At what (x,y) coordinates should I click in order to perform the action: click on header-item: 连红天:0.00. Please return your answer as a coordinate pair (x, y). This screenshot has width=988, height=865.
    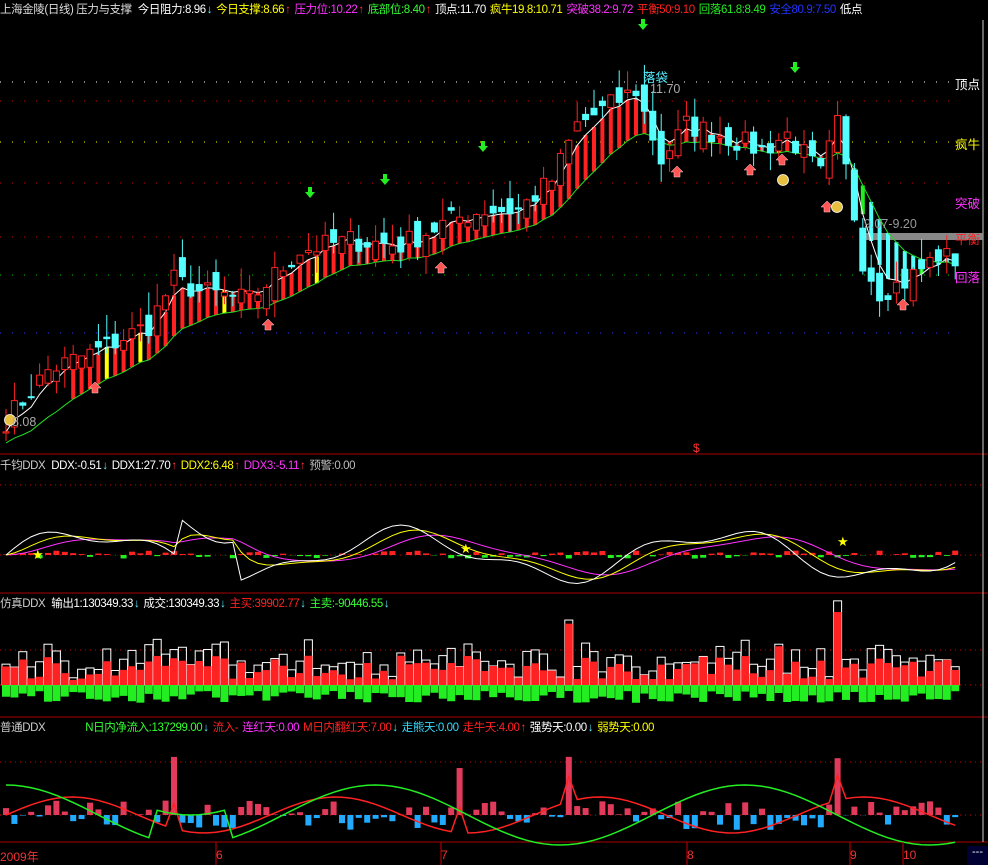
    Looking at the image, I should click on (270, 728).